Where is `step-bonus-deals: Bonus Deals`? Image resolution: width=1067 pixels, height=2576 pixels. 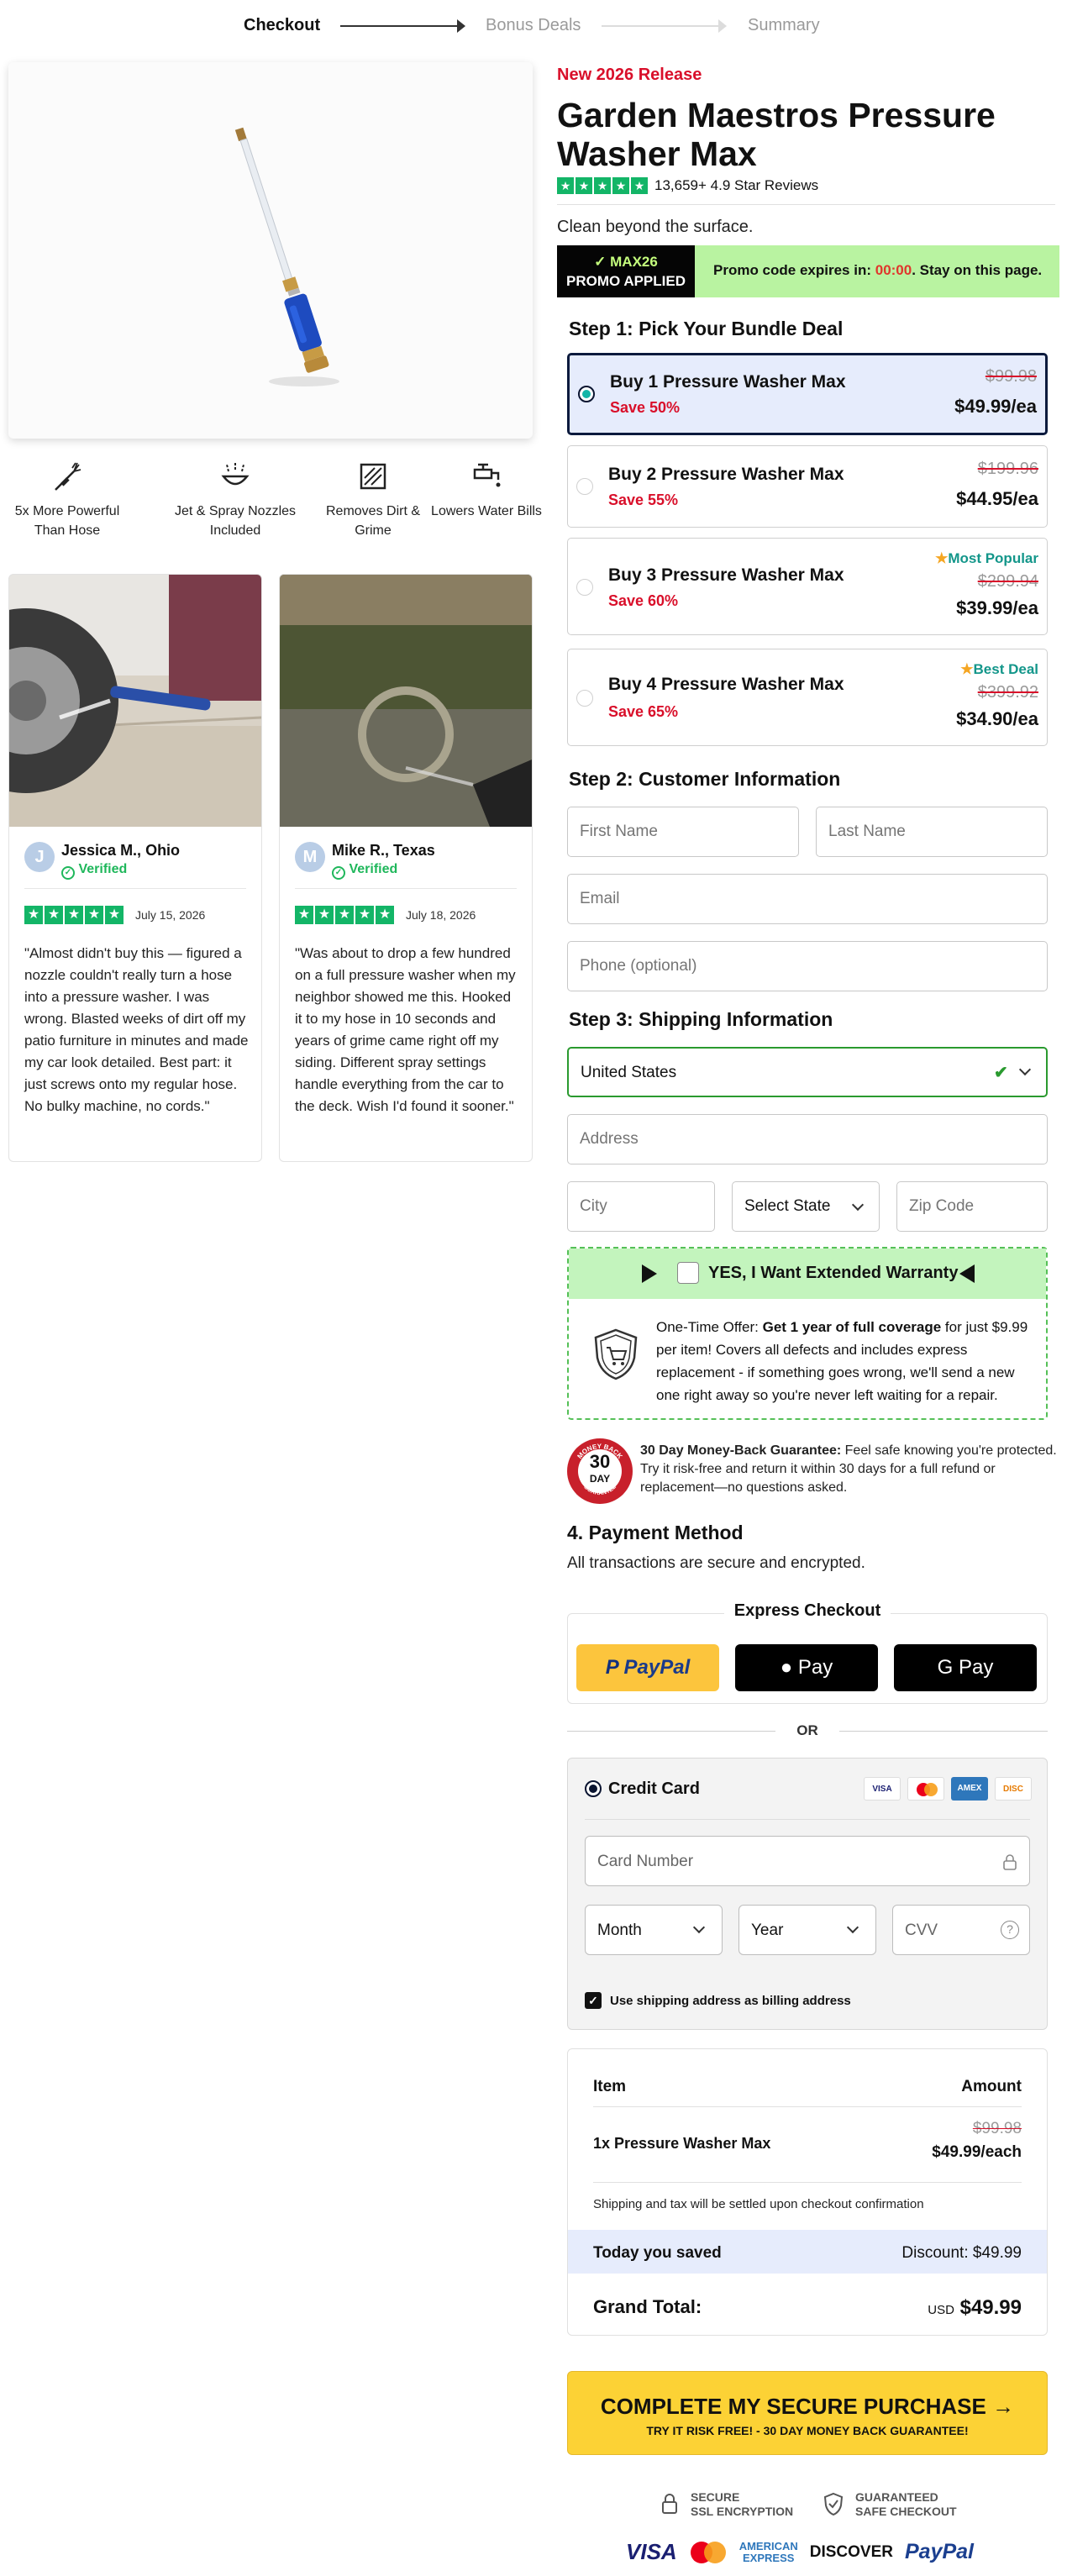 step-bonus-deals: Bonus Deals is located at coordinates (533, 25).